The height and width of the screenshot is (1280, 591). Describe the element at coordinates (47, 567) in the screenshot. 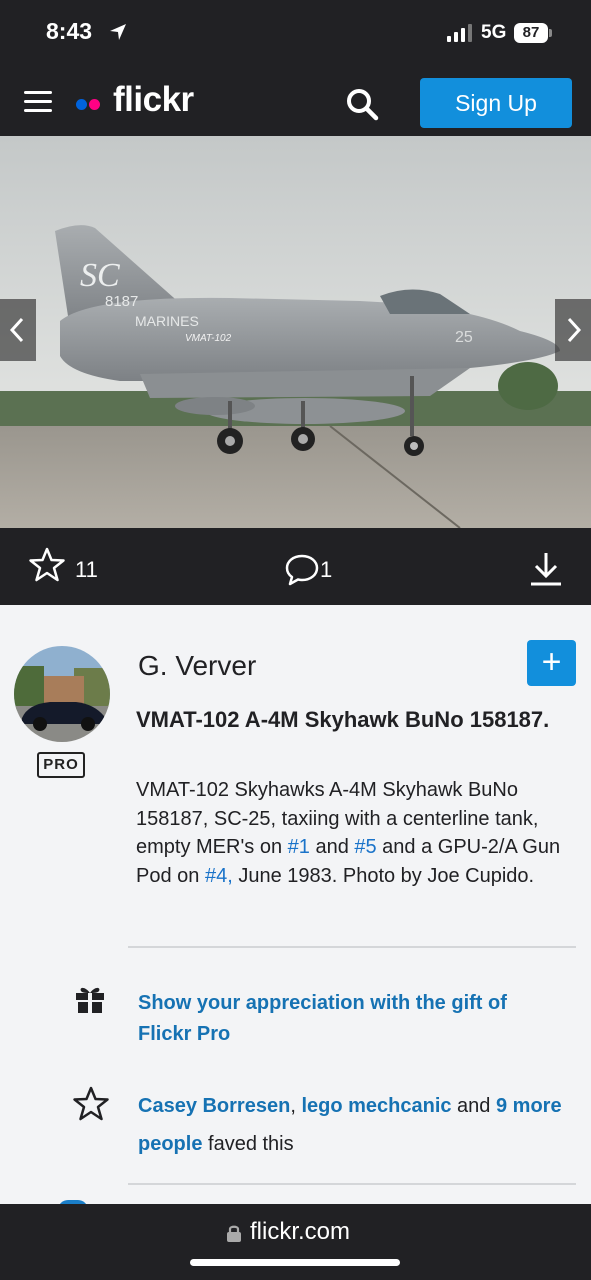

I see `fave-star-icon` at that location.